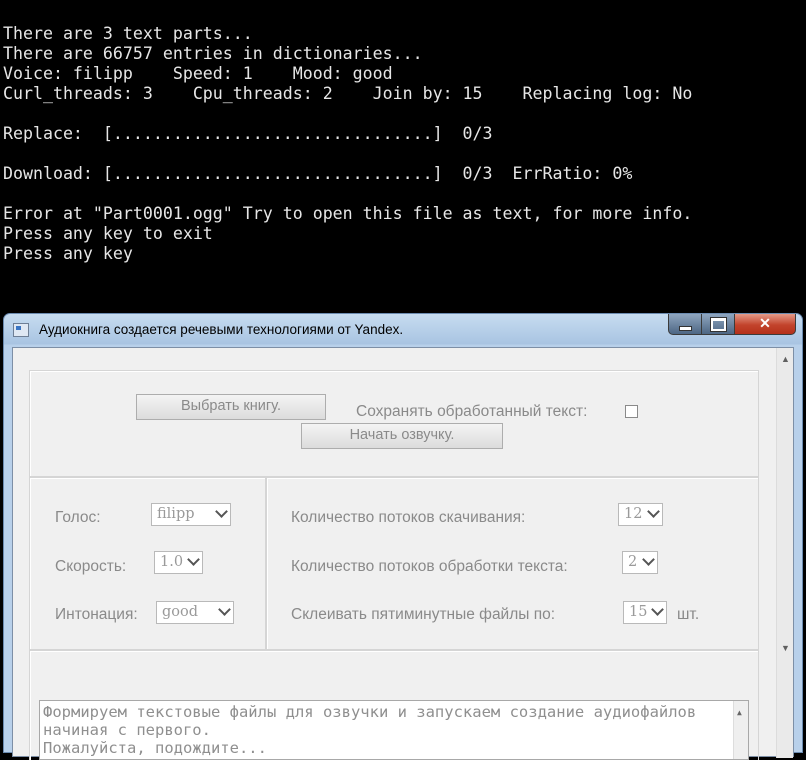 The width and height of the screenshot is (806, 760). What do you see at coordinates (631, 411) in the screenshot?
I see `save-text-checkbox` at bounding box center [631, 411].